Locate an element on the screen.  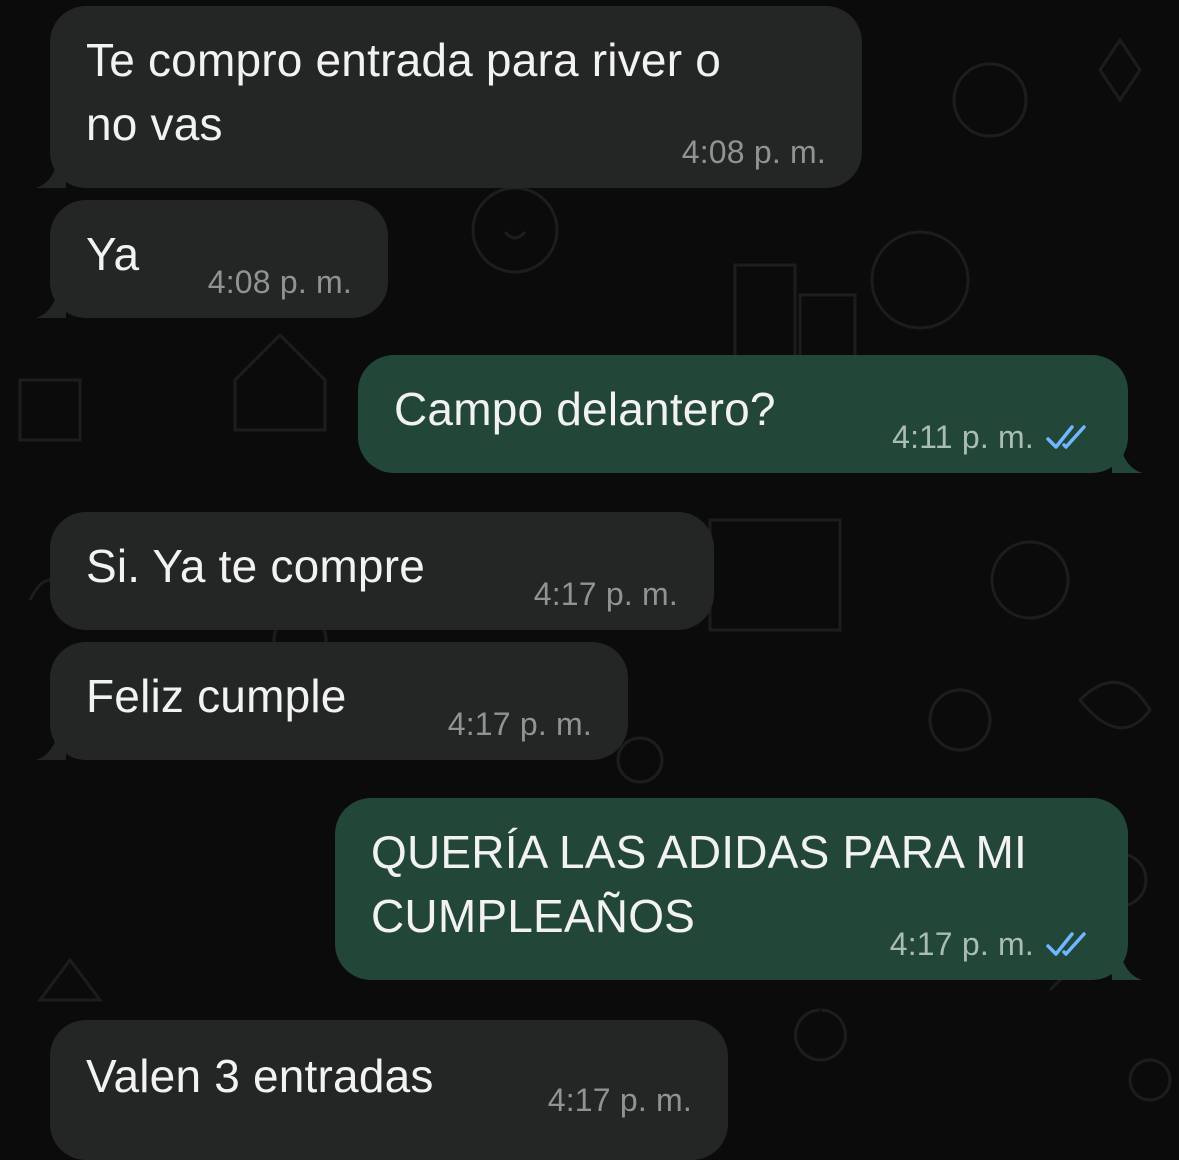
message-bubble-incoming: Valen 3 entradas 4:17 p. m. is located at coordinates (389, 1090).